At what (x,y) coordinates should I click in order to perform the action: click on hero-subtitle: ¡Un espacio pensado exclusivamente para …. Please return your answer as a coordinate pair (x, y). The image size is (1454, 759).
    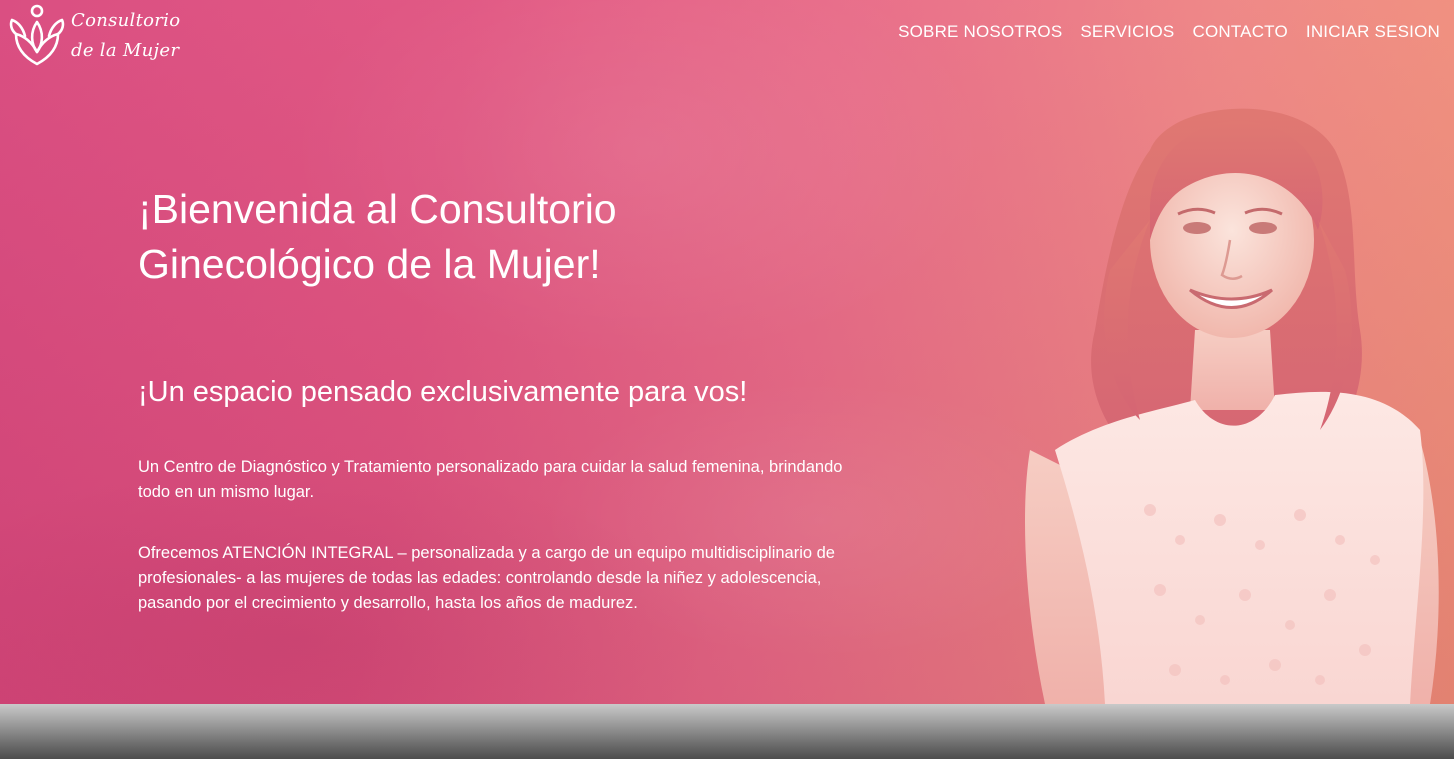
    Looking at the image, I should click on (443, 392).